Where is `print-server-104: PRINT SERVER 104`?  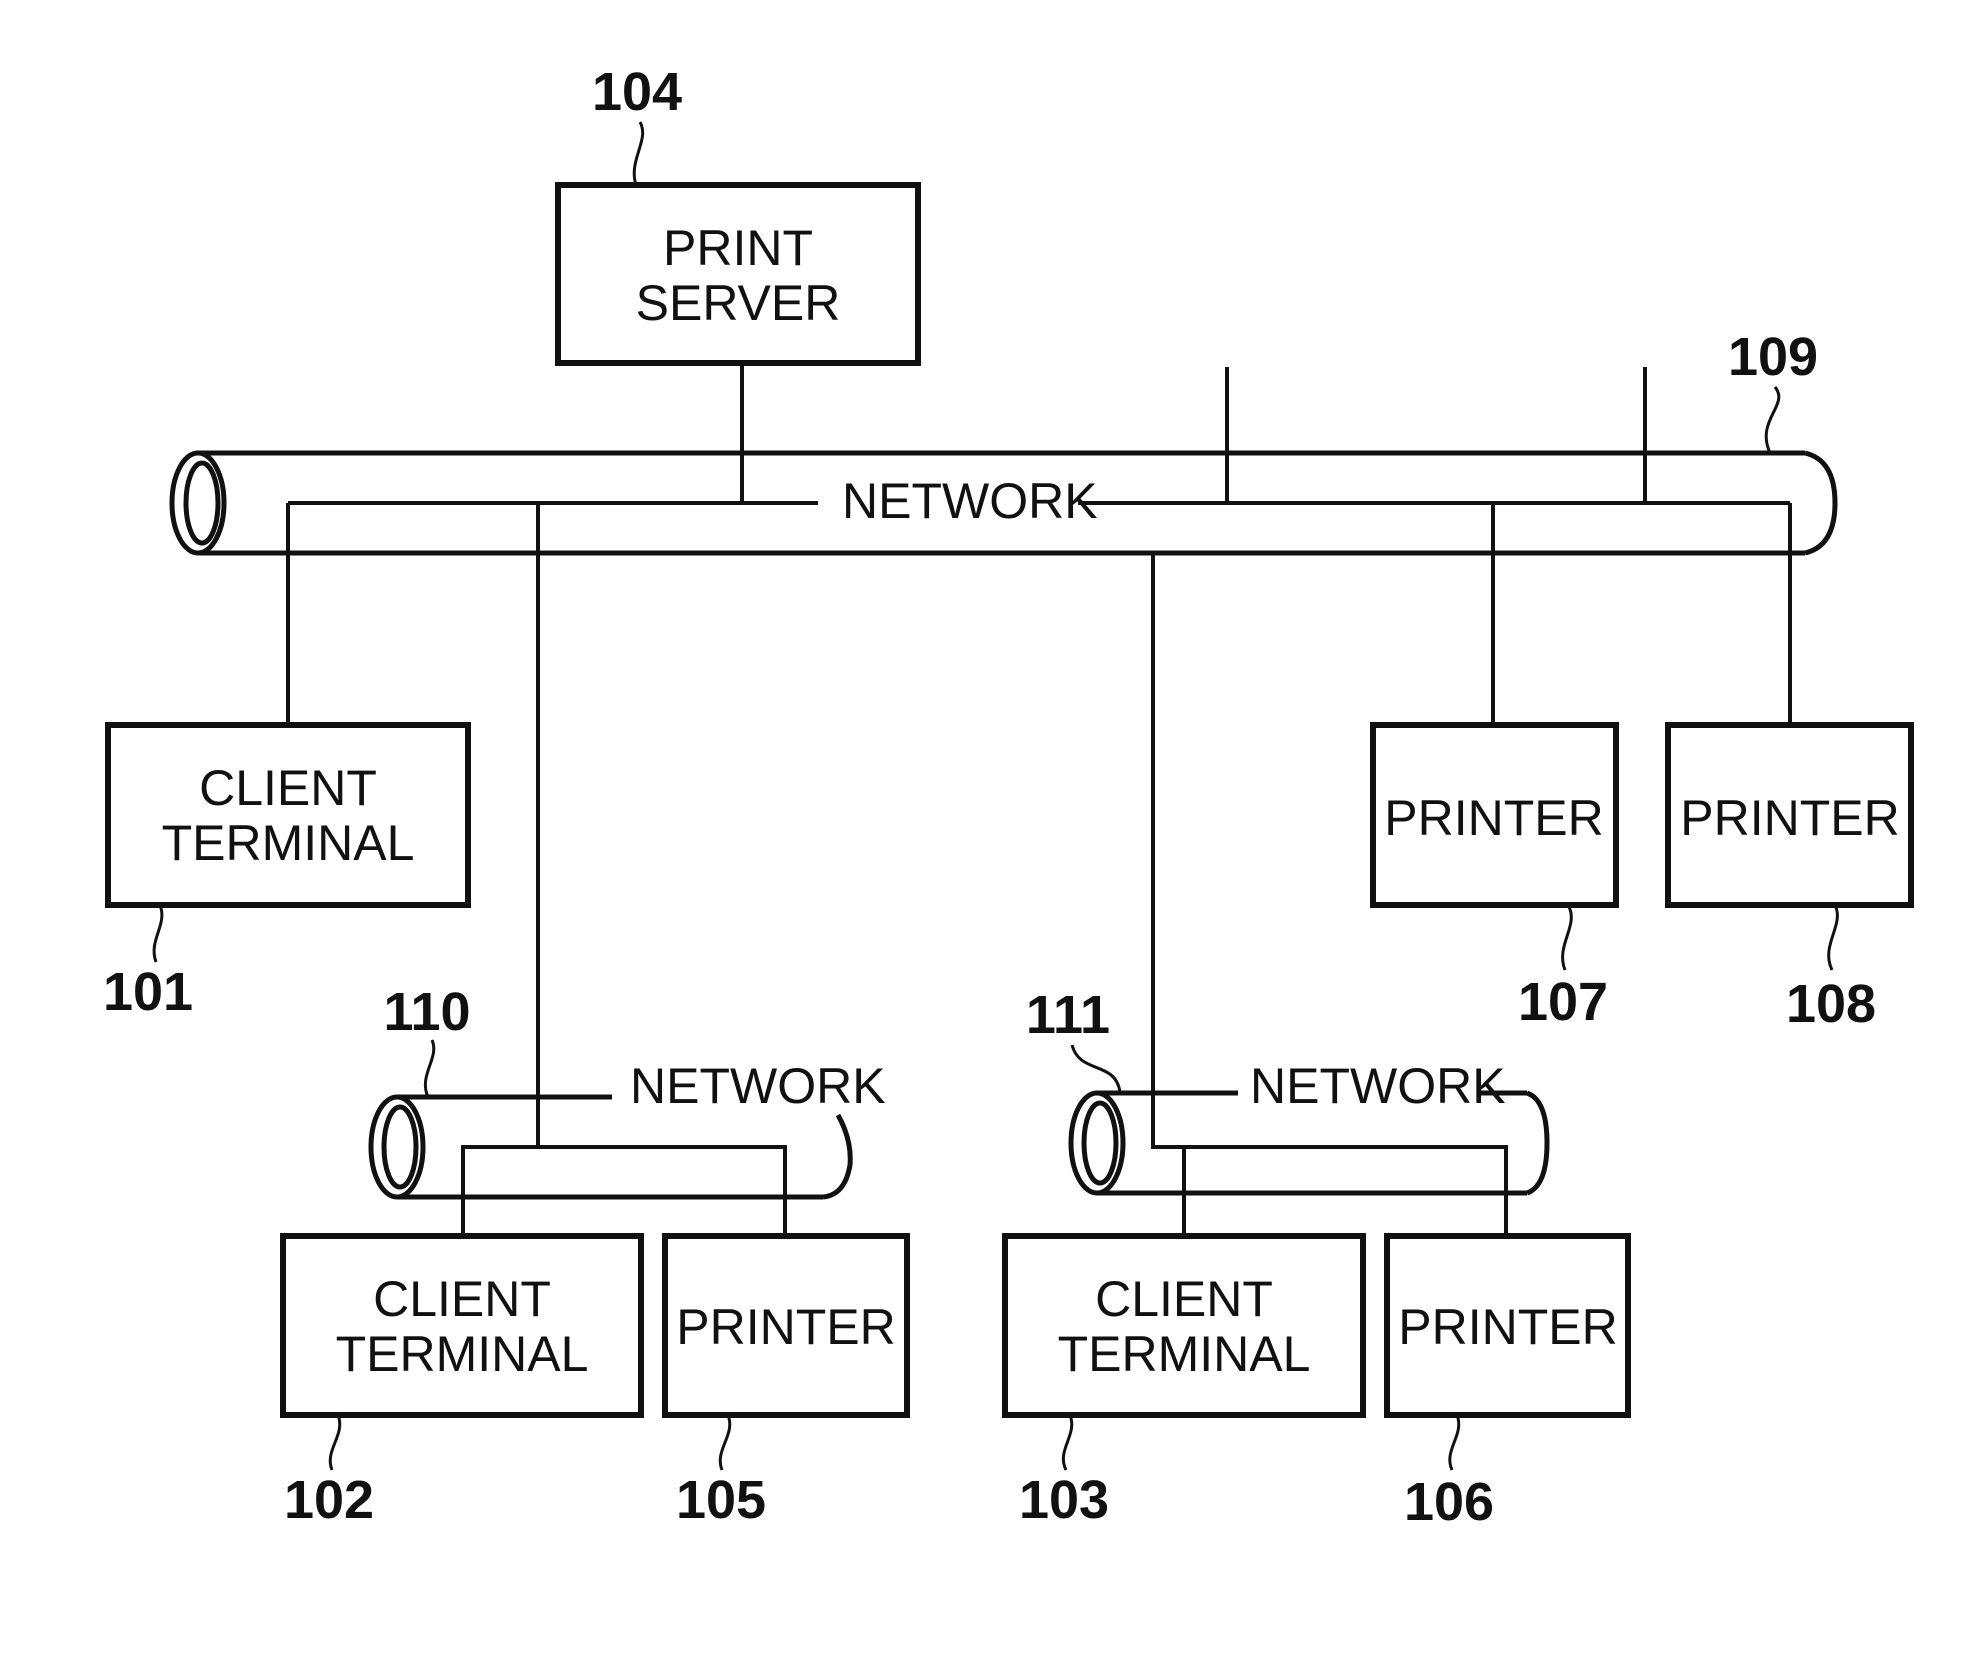 print-server-104: PRINT SERVER 104 is located at coordinates (738, 282).